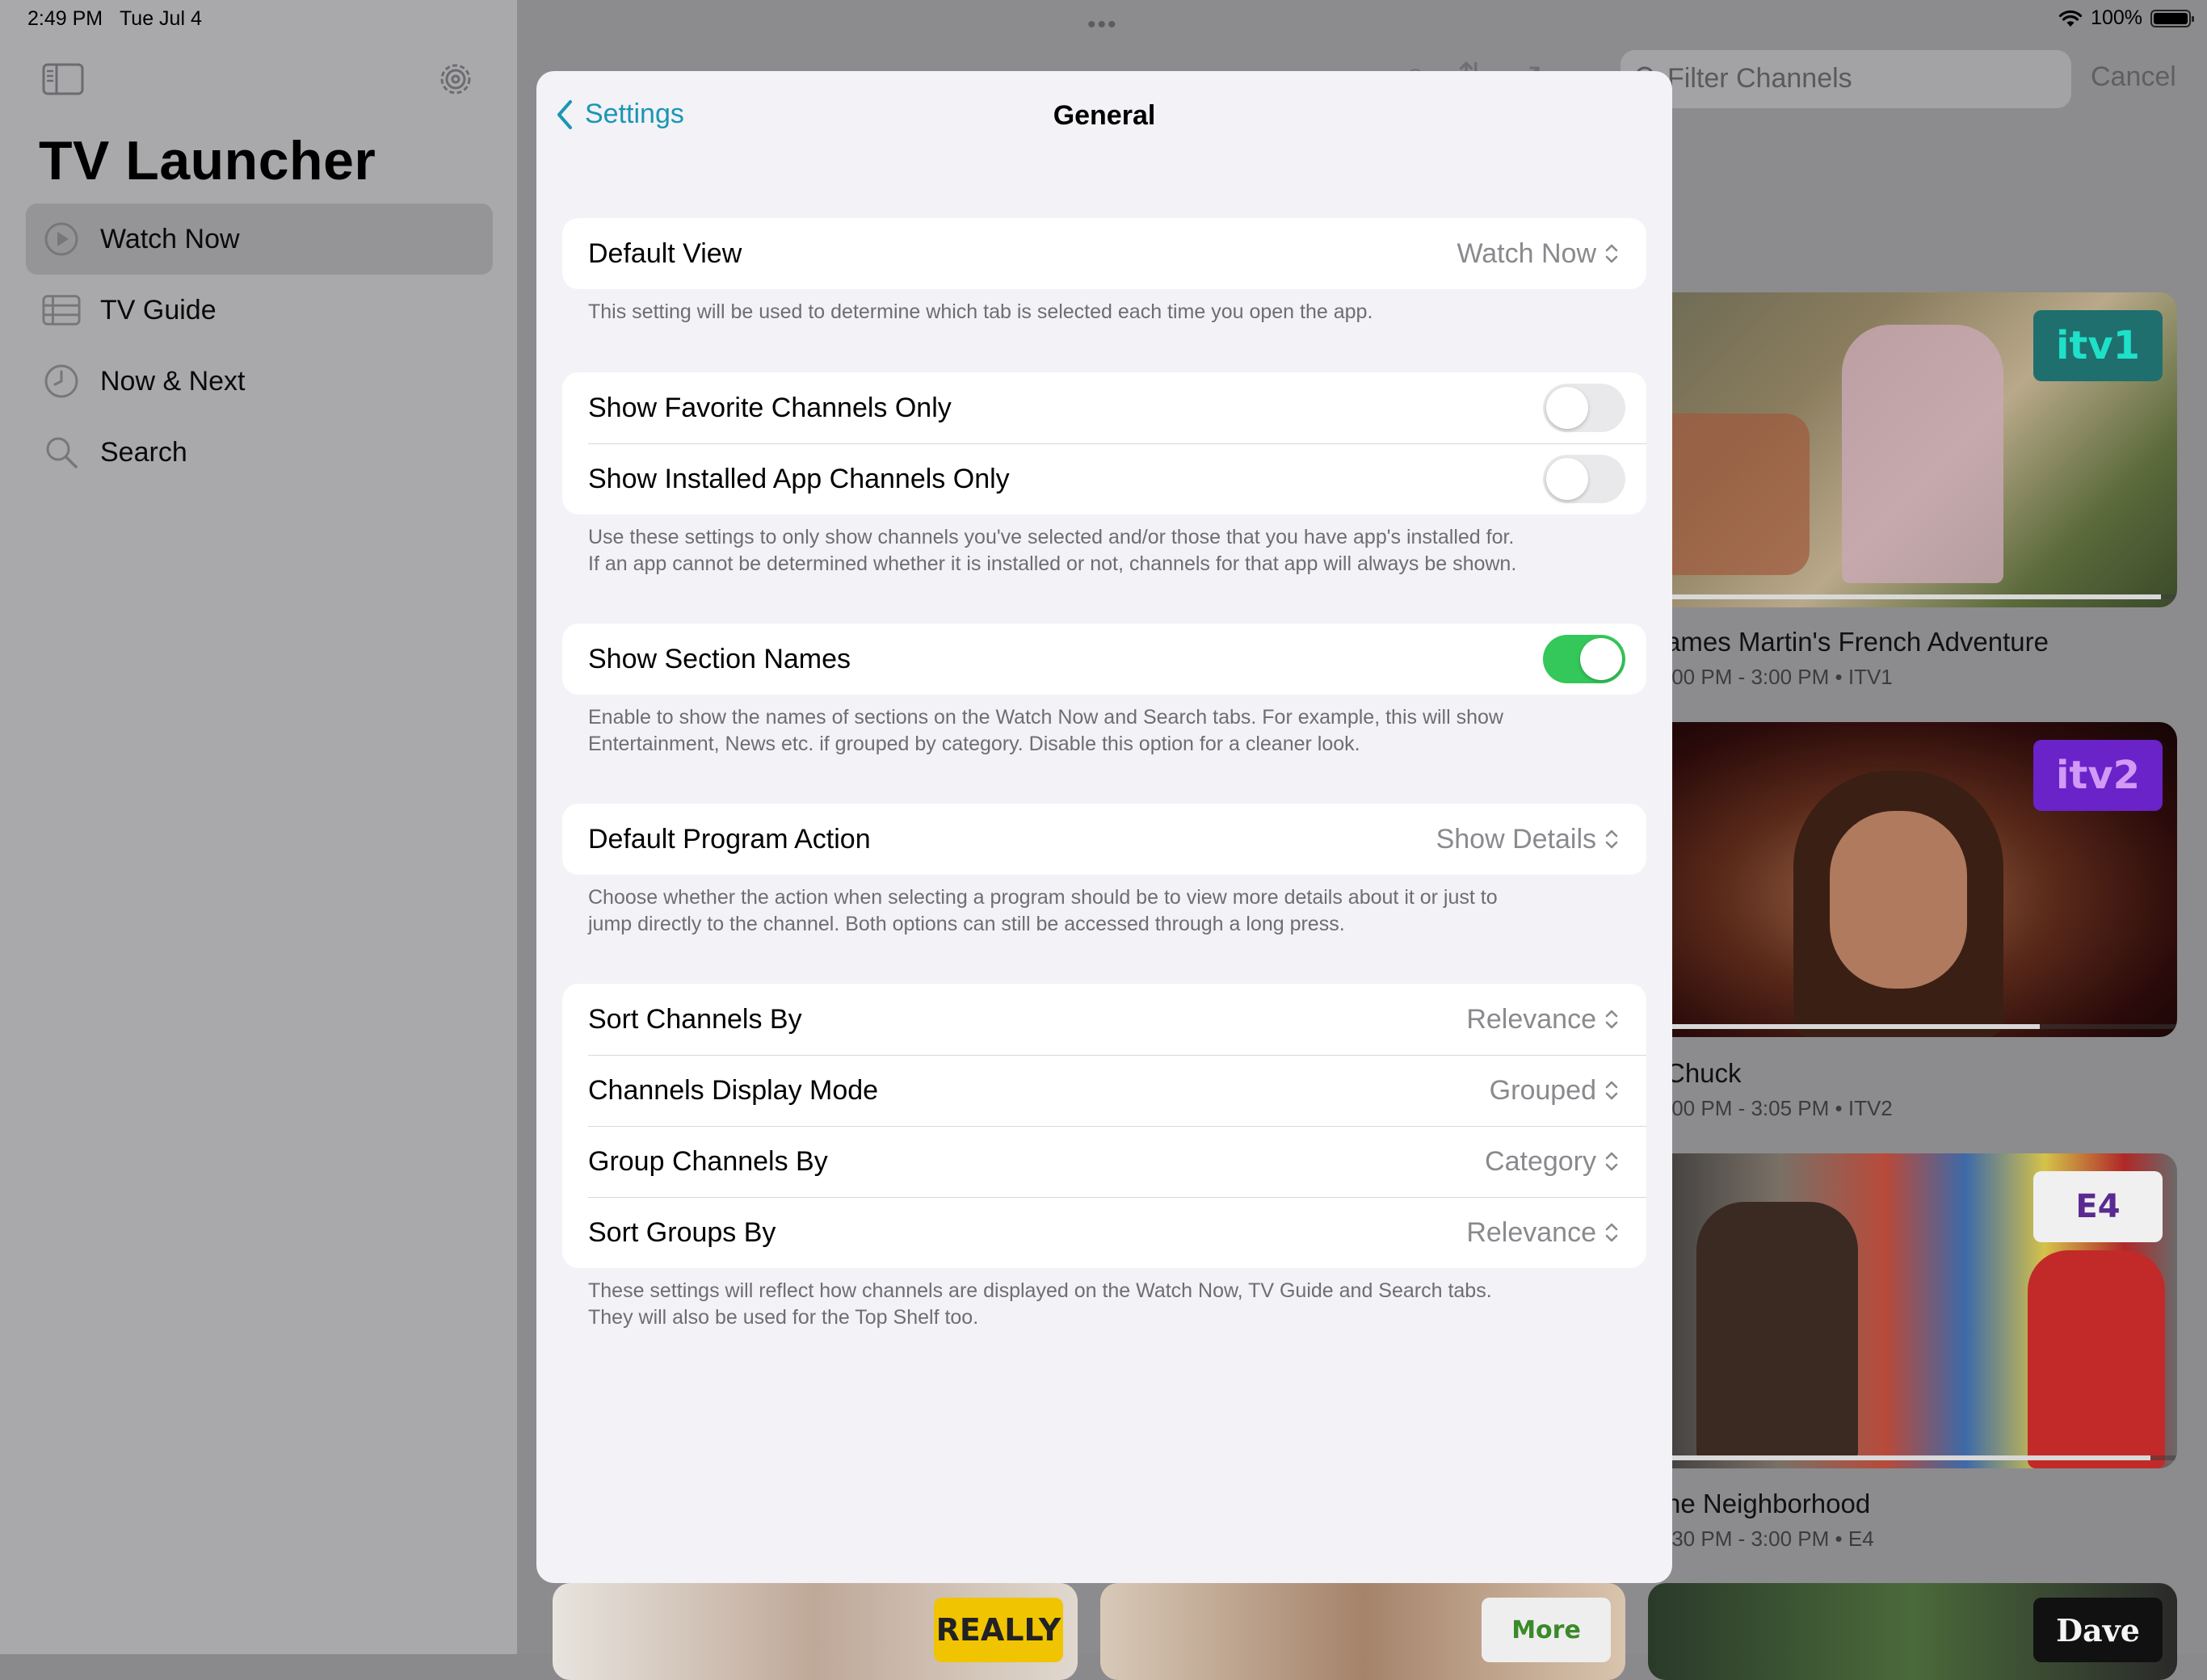 This screenshot has height=1680, width=2207. I want to click on display-mode-value: Grouped, so click(1542, 1090).